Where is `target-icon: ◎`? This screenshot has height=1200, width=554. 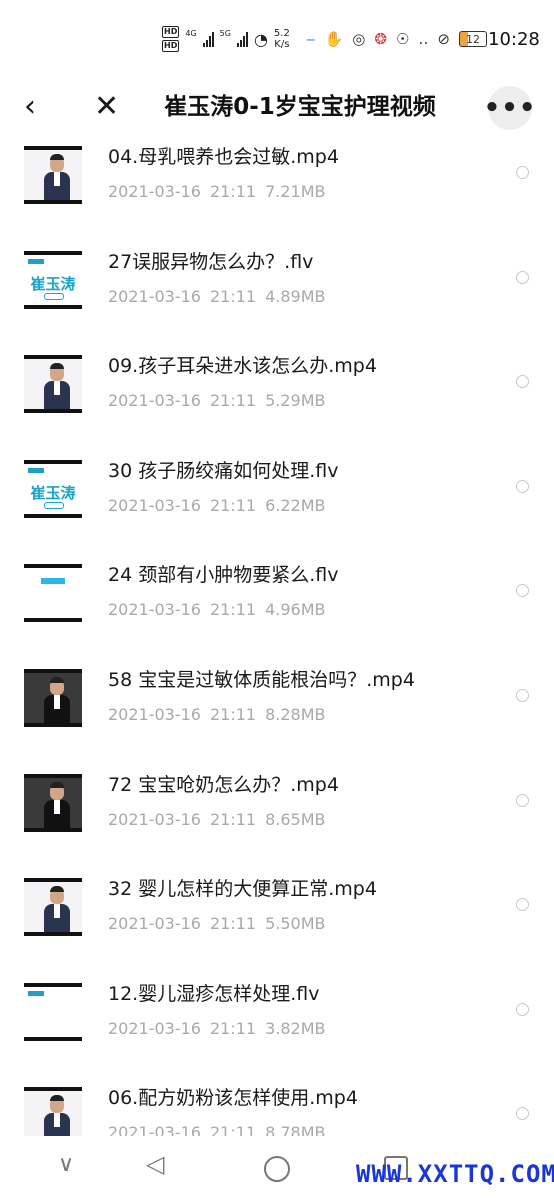
target-icon: ◎ is located at coordinates (359, 39).